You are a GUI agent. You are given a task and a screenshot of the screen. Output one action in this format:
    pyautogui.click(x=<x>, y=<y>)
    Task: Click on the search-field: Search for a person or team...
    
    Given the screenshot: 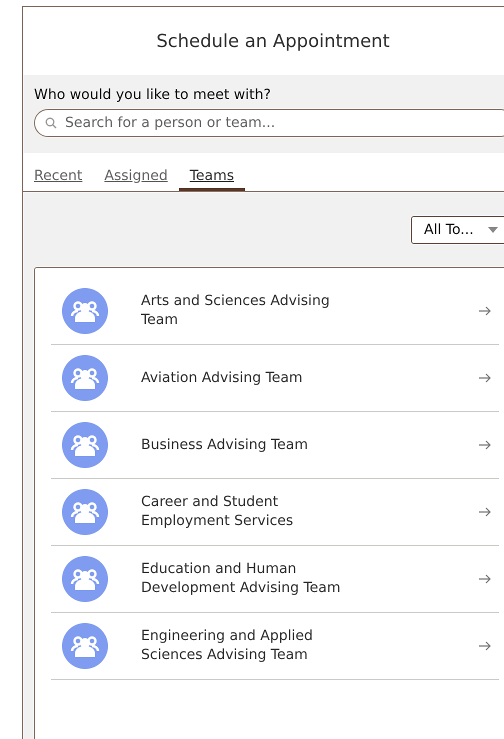 What is the action you would take?
    pyautogui.click(x=269, y=123)
    